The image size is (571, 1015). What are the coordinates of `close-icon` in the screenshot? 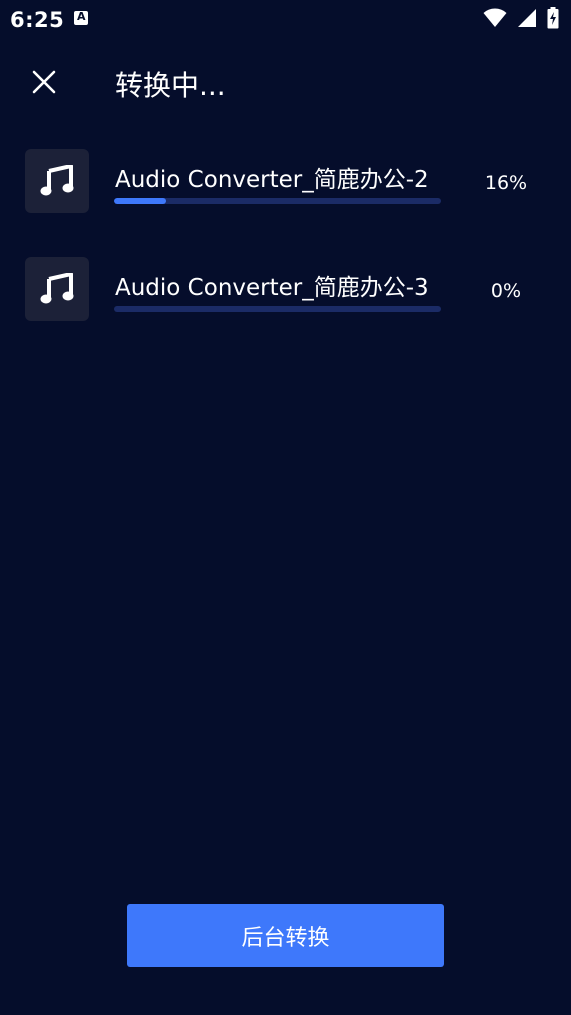 It's located at (44, 82).